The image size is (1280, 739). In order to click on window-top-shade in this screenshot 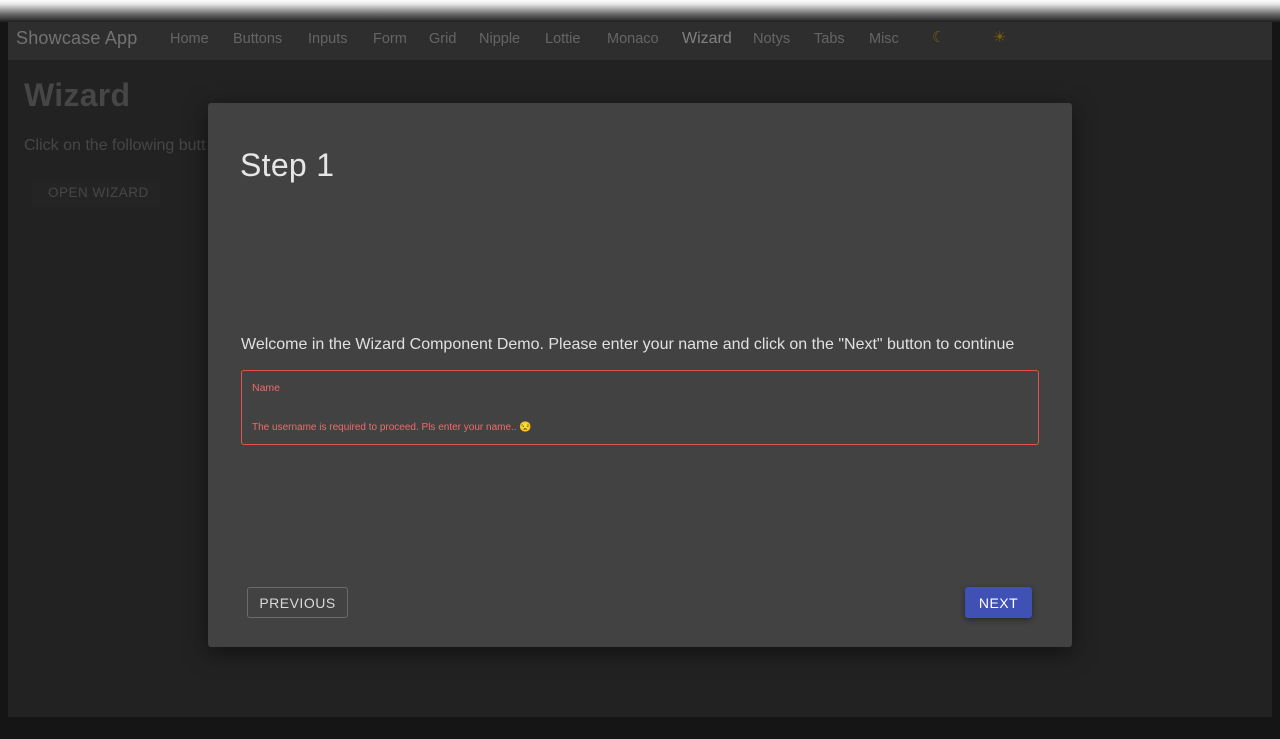, I will do `click(640, 11)`.